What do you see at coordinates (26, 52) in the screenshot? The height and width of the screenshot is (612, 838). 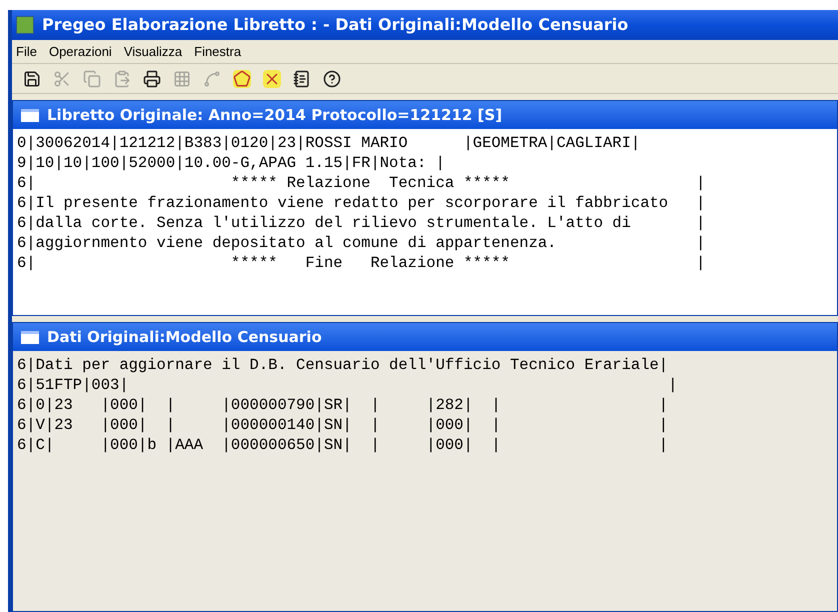 I see `menu-item: File` at bounding box center [26, 52].